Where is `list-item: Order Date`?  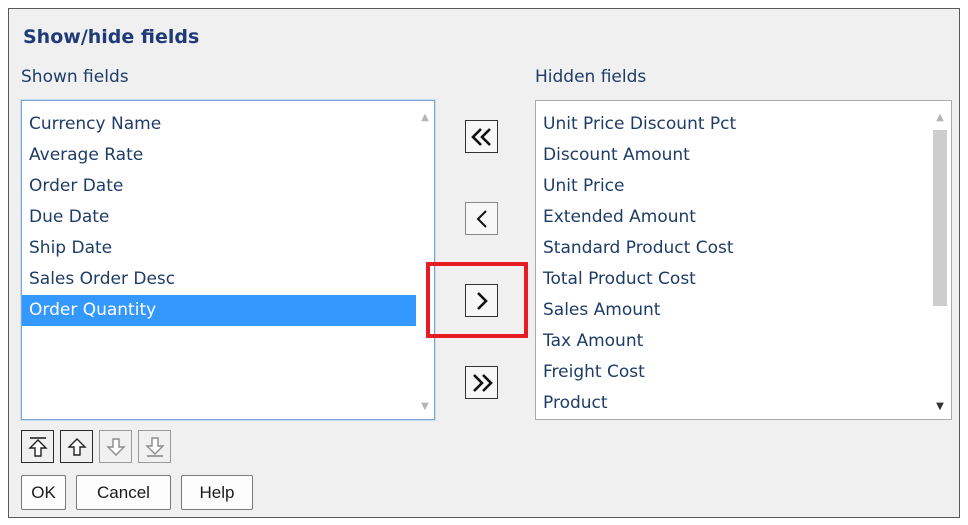
list-item: Order Date is located at coordinates (219, 186).